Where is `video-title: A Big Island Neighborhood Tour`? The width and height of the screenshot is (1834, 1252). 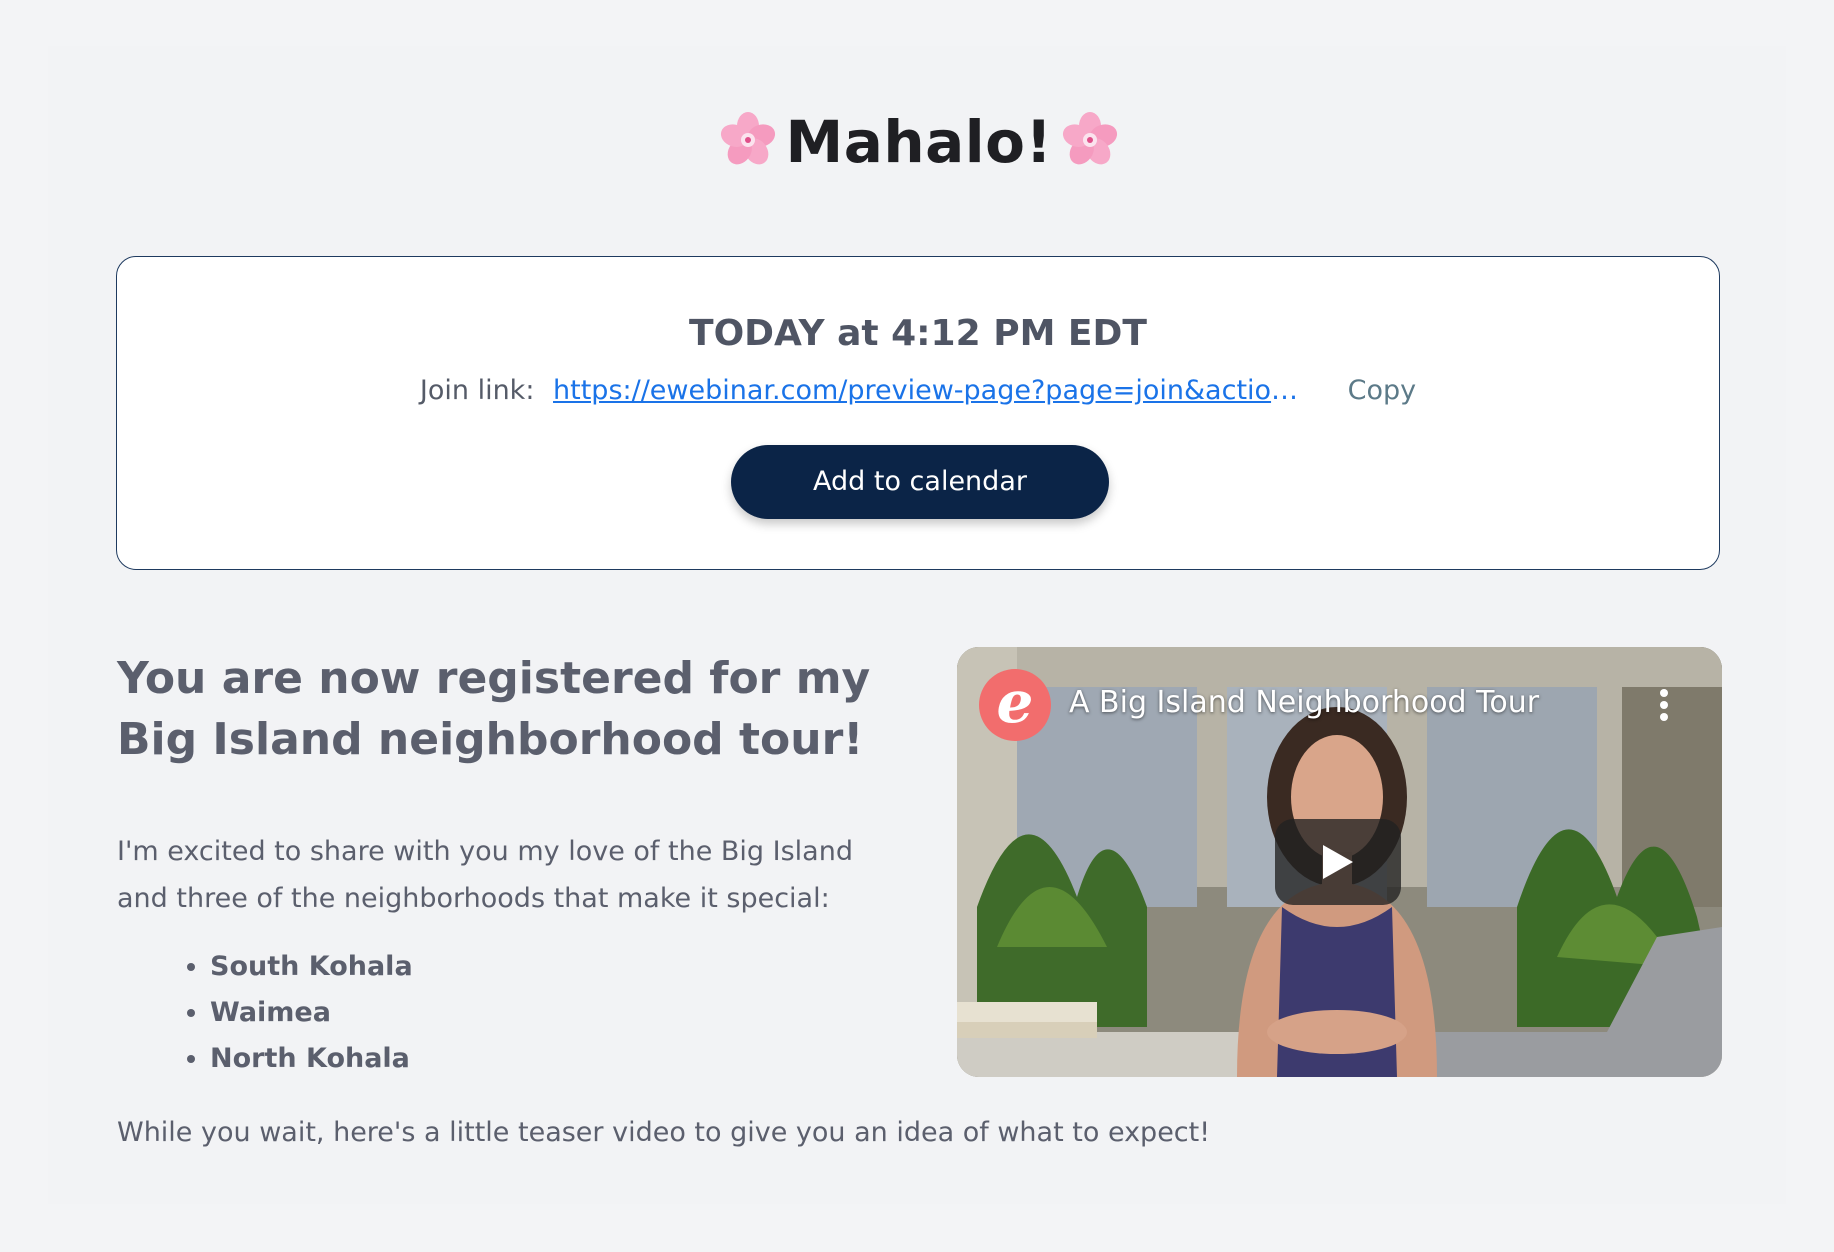
video-title: A Big Island Neighborhood Tour is located at coordinates (1304, 702).